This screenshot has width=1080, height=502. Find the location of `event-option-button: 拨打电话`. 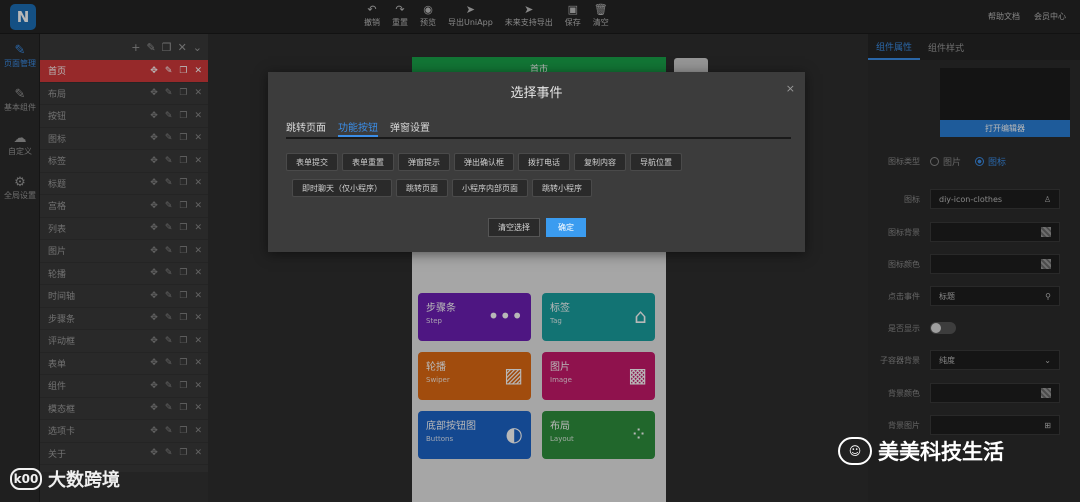

event-option-button: 拨打电话 is located at coordinates (544, 162).